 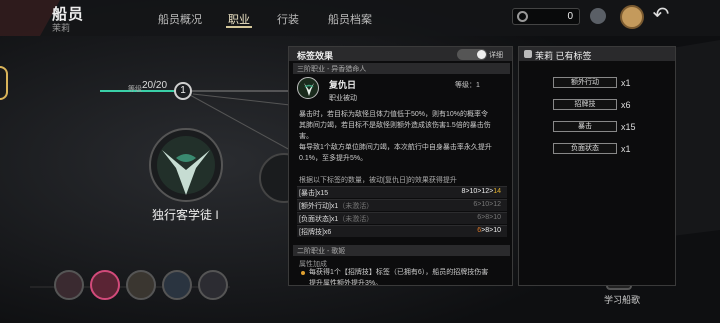 What do you see at coordinates (522, 16) in the screenshot?
I see `target-icon` at bounding box center [522, 16].